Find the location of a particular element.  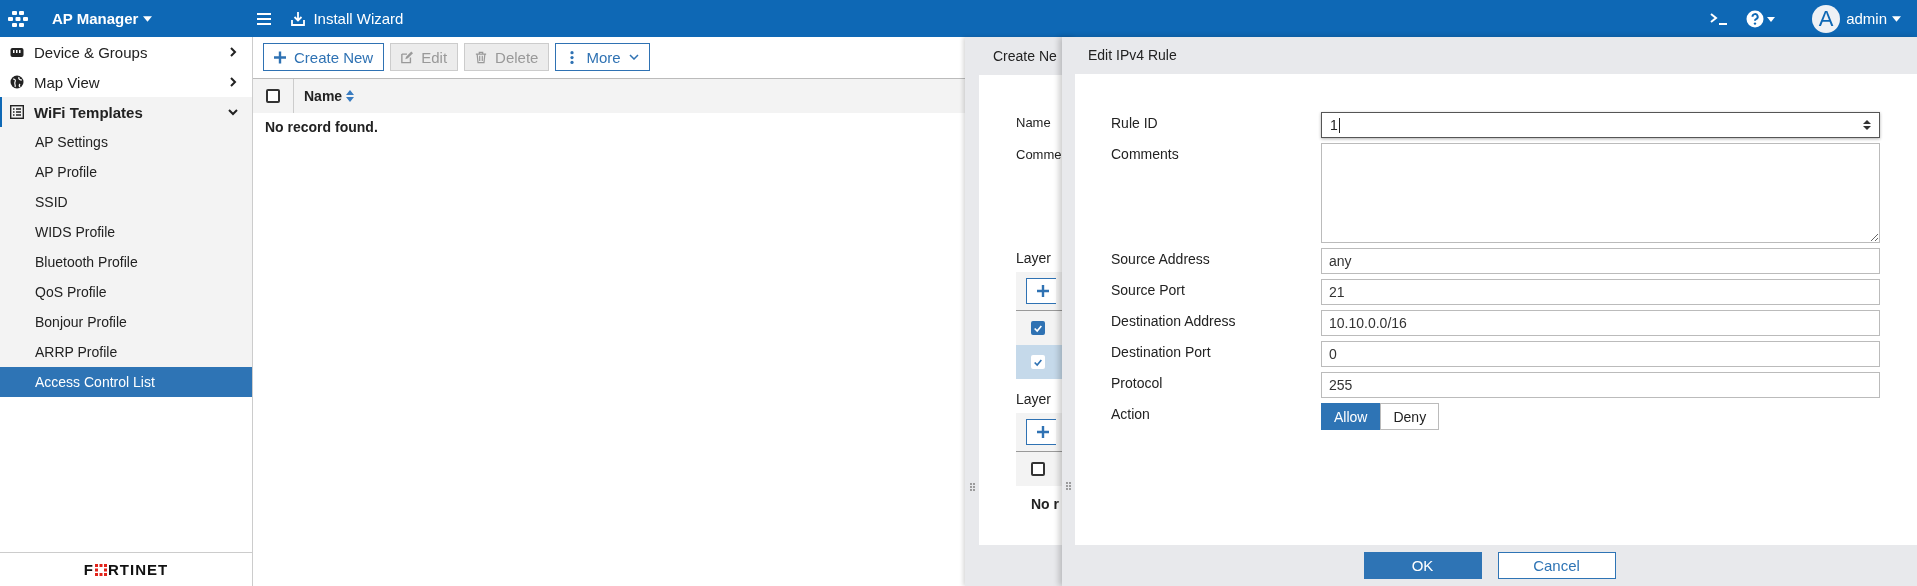

sidebar-item: Access Control List is located at coordinates (126, 382).